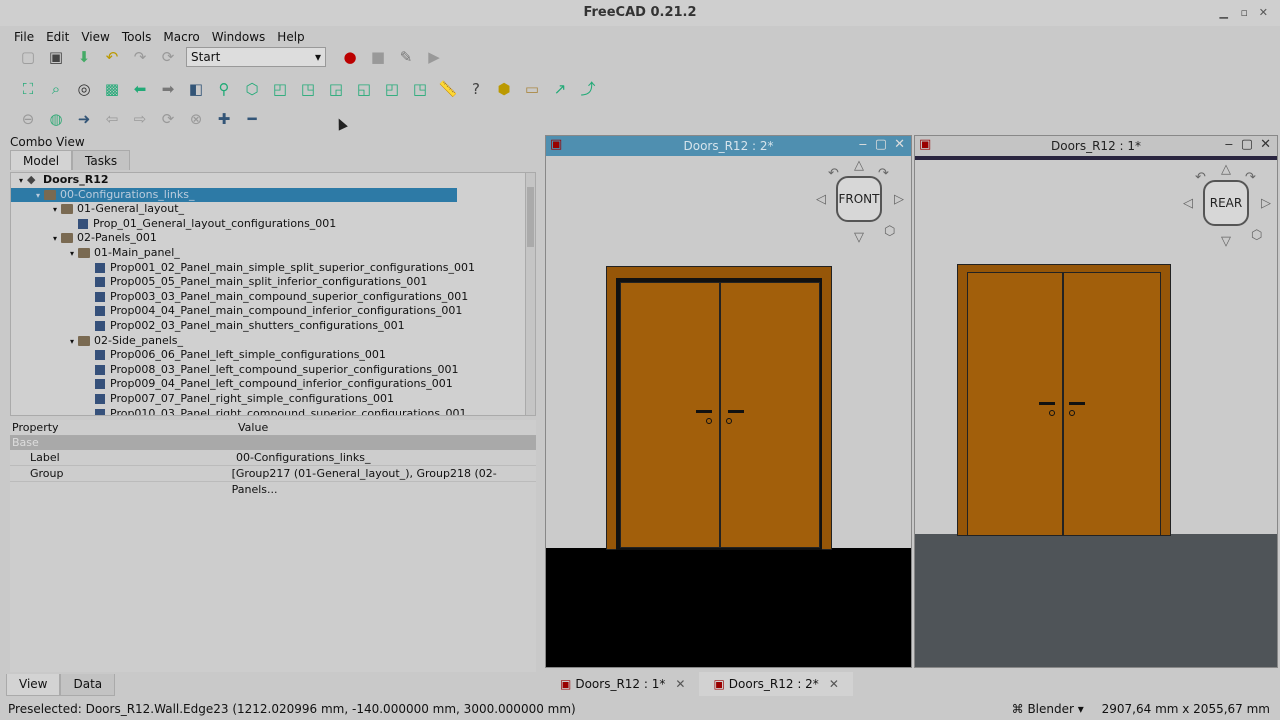 This screenshot has width=1280, height=720. What do you see at coordinates (112, 89) in the screenshot?
I see `bounding-box-icon: ▩` at bounding box center [112, 89].